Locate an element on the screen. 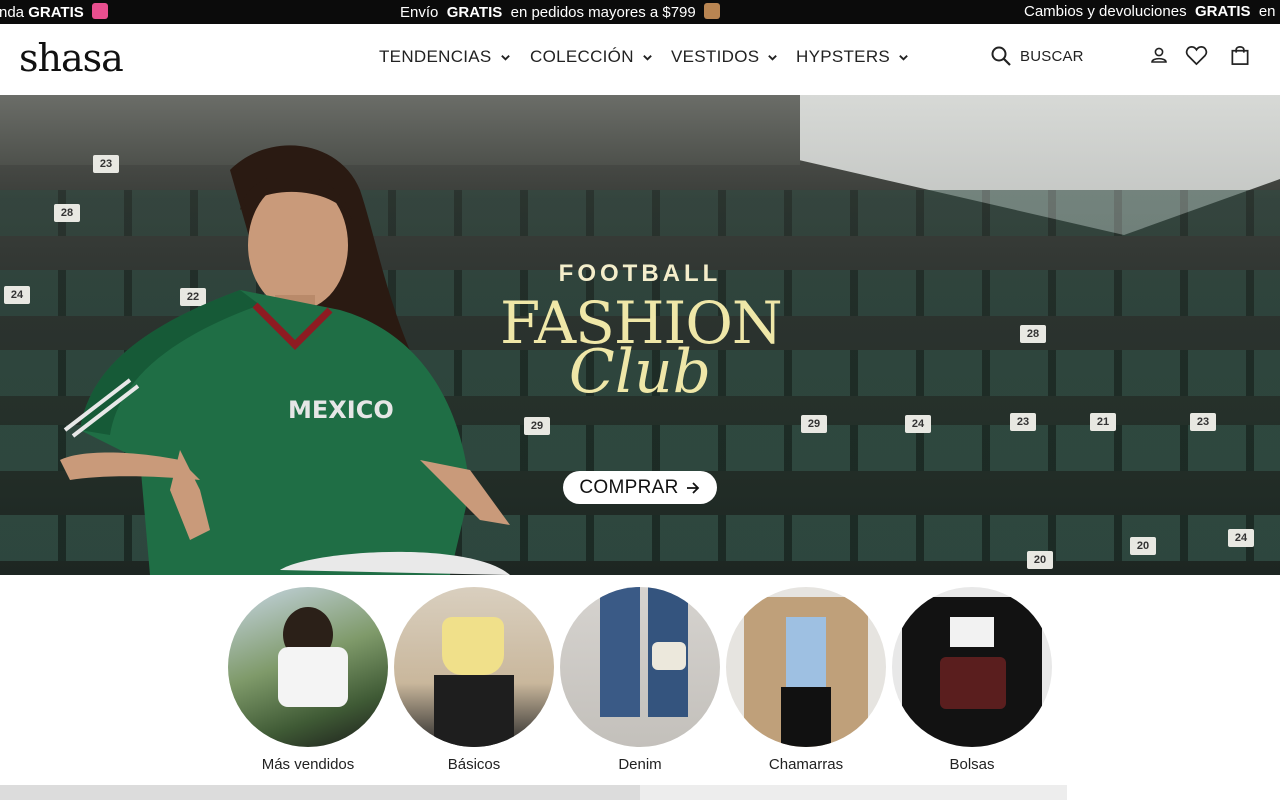  hero-title-line1: FOOTBALL is located at coordinates (640, 273).